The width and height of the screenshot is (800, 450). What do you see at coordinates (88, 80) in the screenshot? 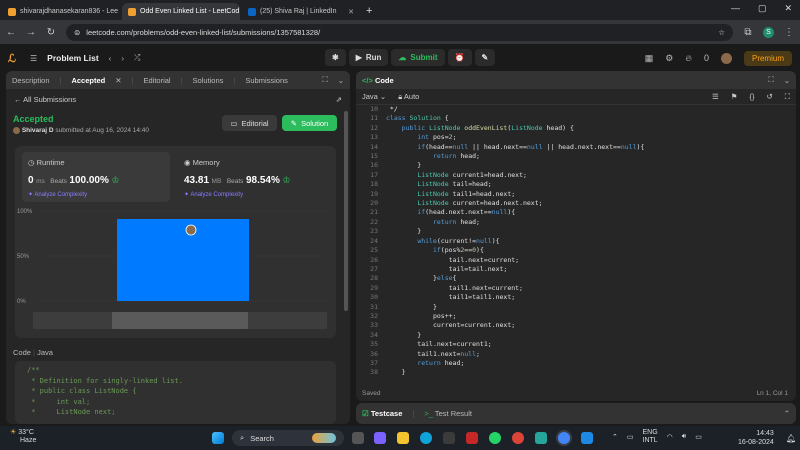
I see `tab-accepted: Accepted` at bounding box center [88, 80].